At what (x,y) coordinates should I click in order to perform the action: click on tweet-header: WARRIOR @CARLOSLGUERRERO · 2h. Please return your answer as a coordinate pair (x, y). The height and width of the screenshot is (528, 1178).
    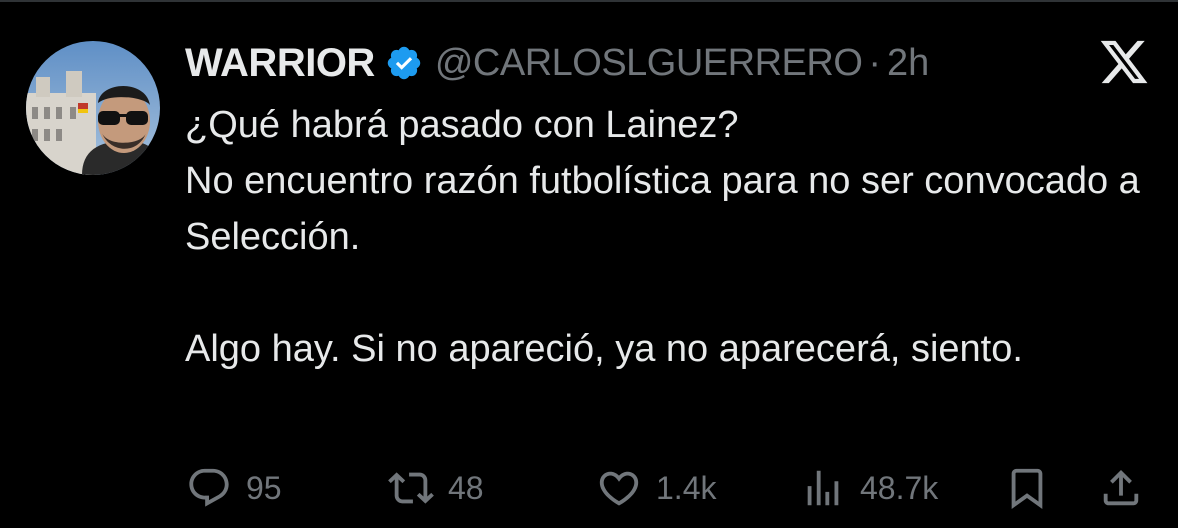
    Looking at the image, I should click on (557, 63).